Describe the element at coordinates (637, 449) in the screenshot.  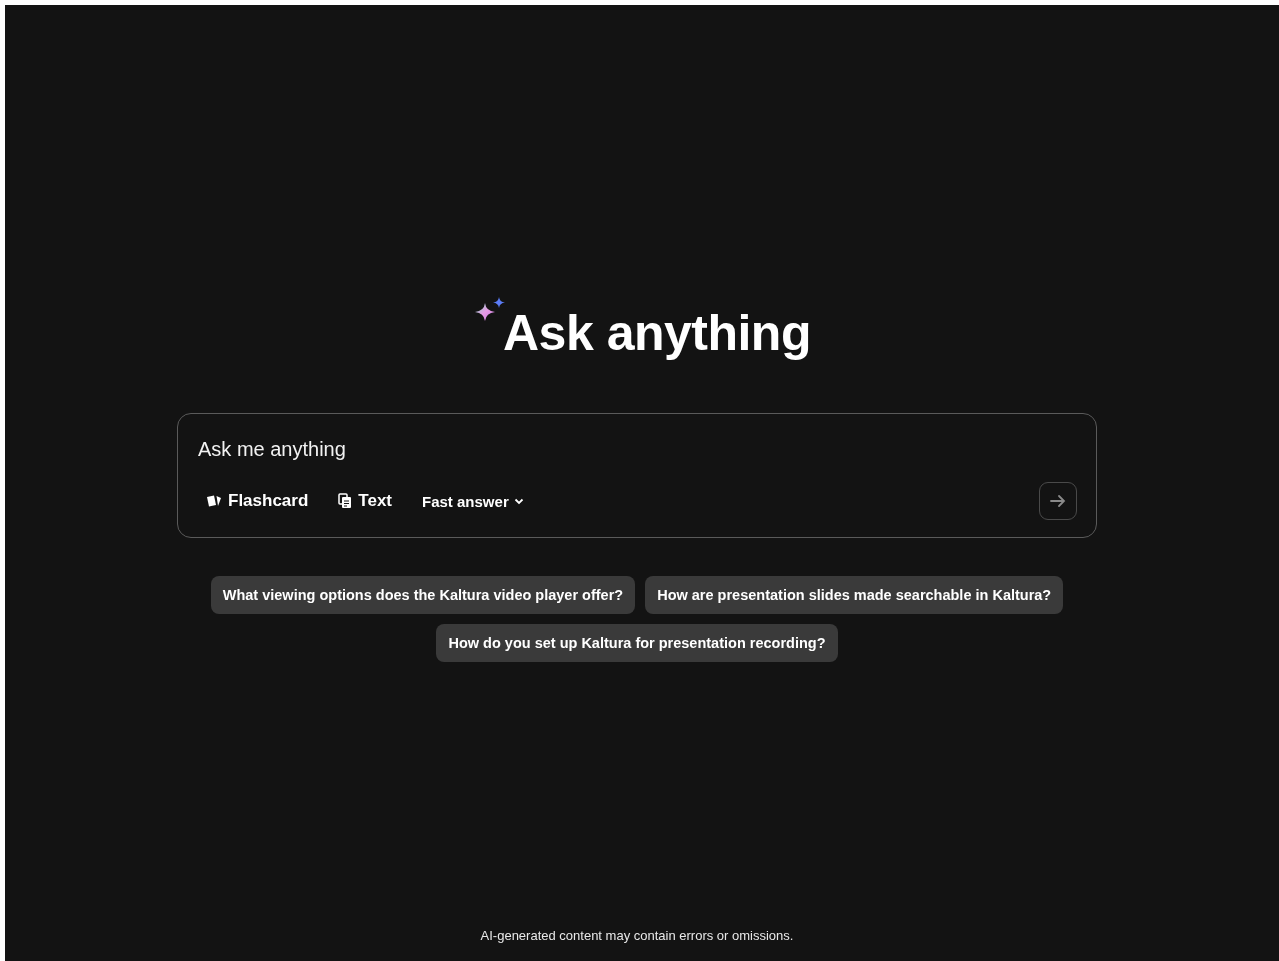
I see `prompt-input: Ask me anything` at that location.